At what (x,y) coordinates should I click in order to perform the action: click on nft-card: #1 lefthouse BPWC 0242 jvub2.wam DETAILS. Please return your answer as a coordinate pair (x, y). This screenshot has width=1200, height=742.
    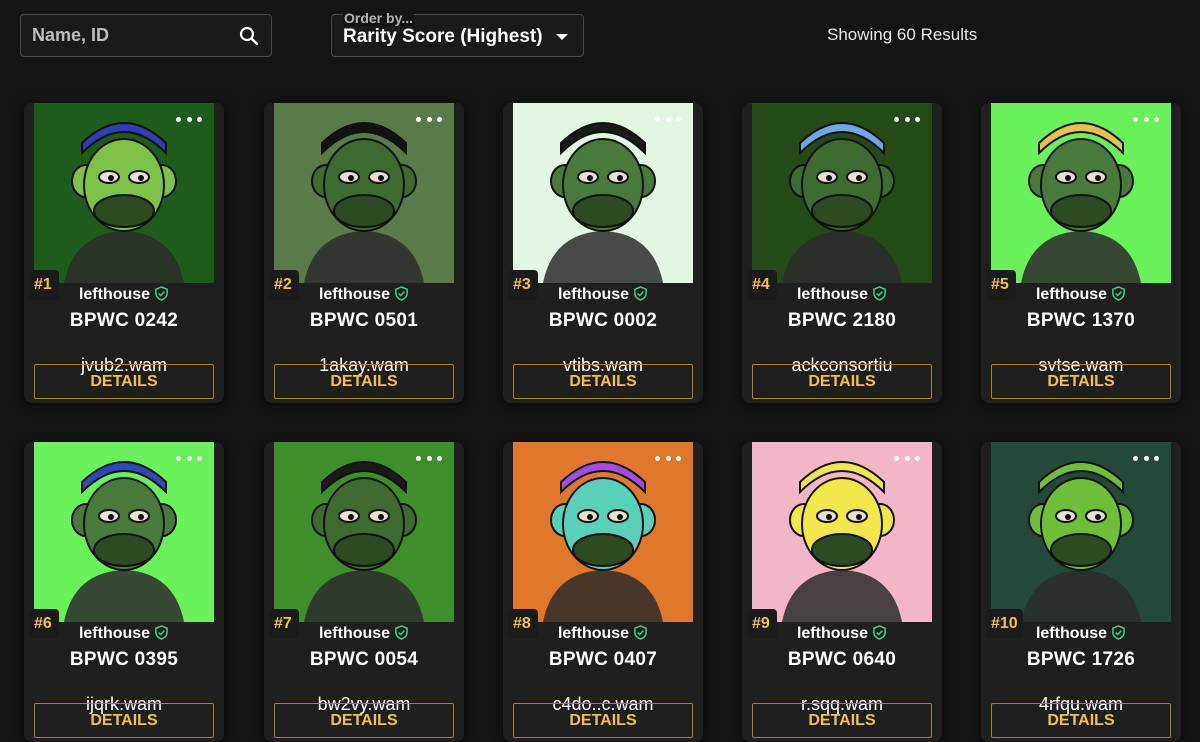
    Looking at the image, I should click on (124, 253).